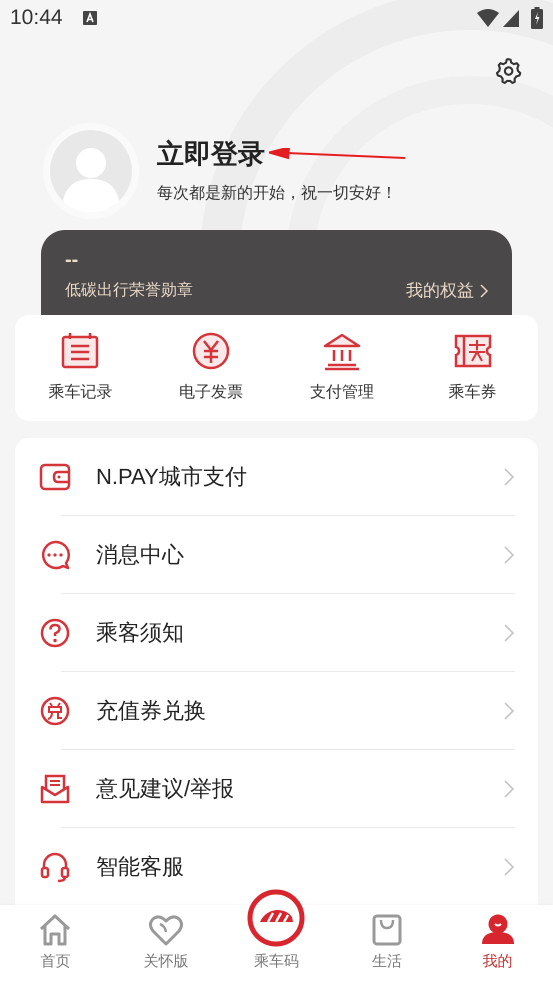 Image resolution: width=553 pixels, height=983 pixels. What do you see at coordinates (497, 944) in the screenshot?
I see `tab: 我的` at bounding box center [497, 944].